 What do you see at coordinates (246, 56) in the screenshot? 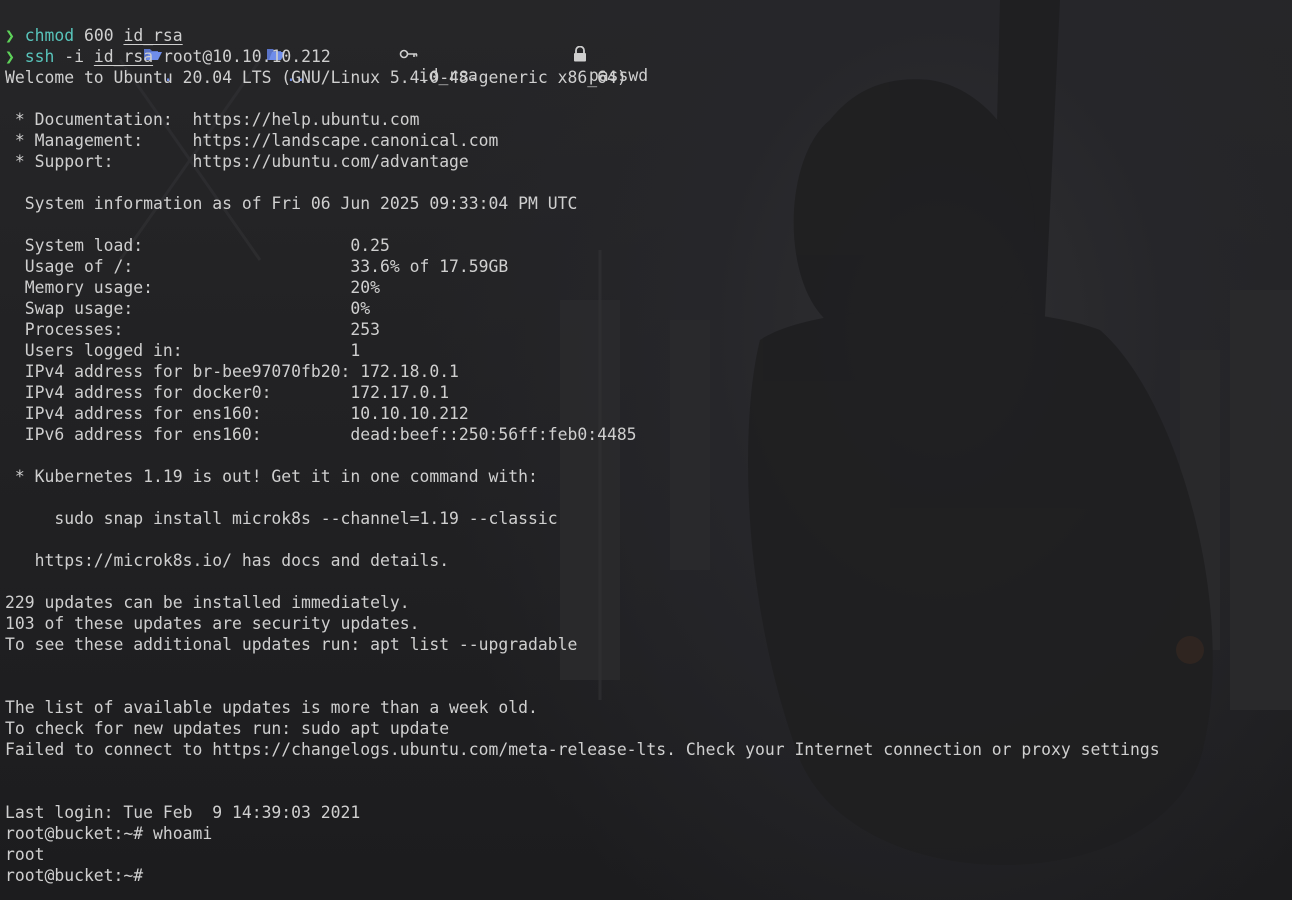
I see `command-arg: root@10.10.10.212` at bounding box center [246, 56].